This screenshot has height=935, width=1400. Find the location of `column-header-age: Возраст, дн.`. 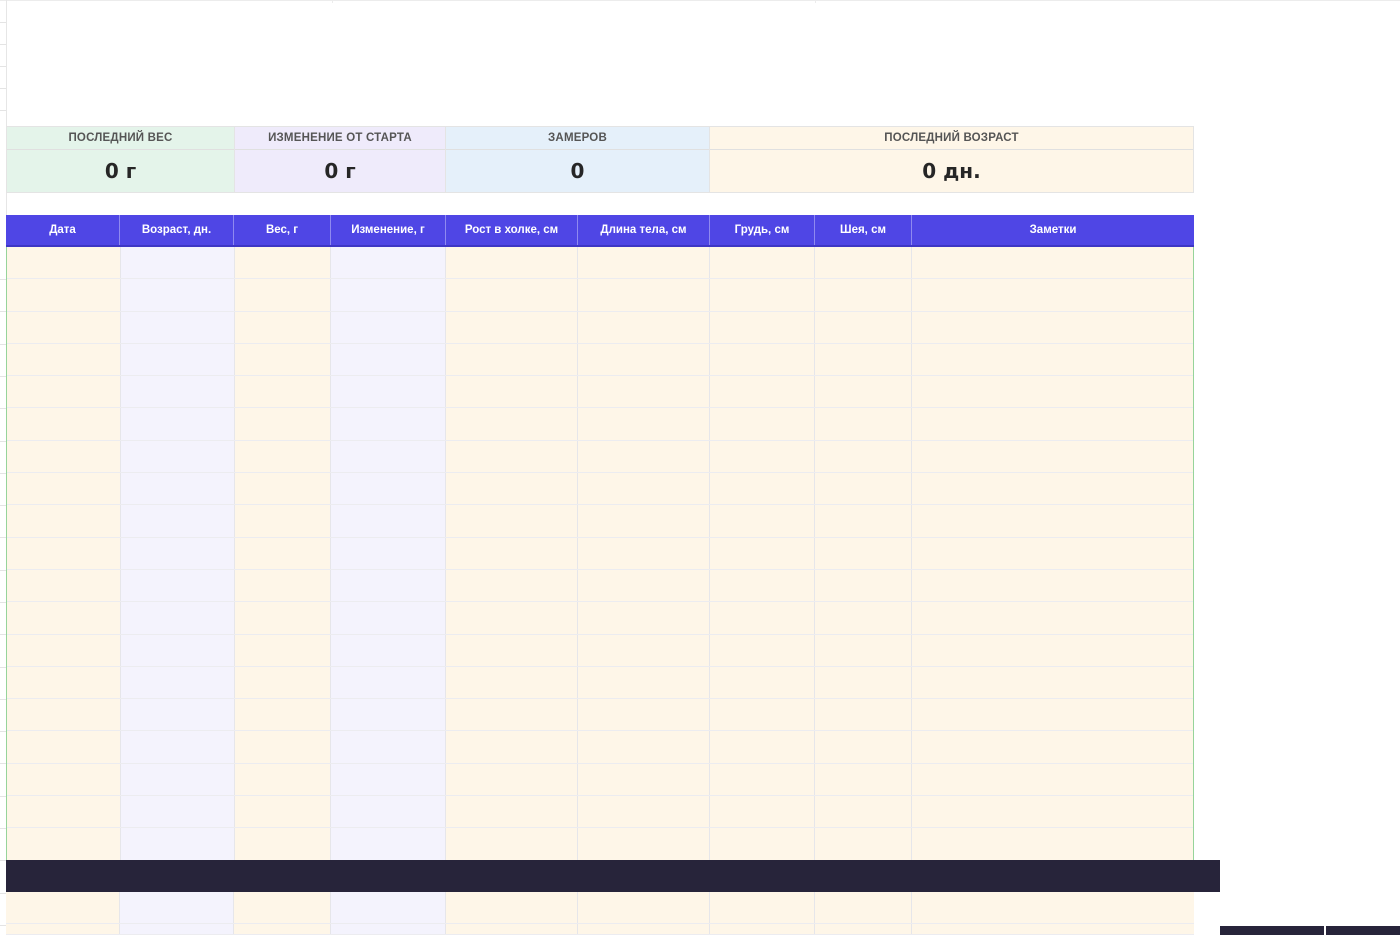

column-header-age: Возраст, дн. is located at coordinates (177, 230).